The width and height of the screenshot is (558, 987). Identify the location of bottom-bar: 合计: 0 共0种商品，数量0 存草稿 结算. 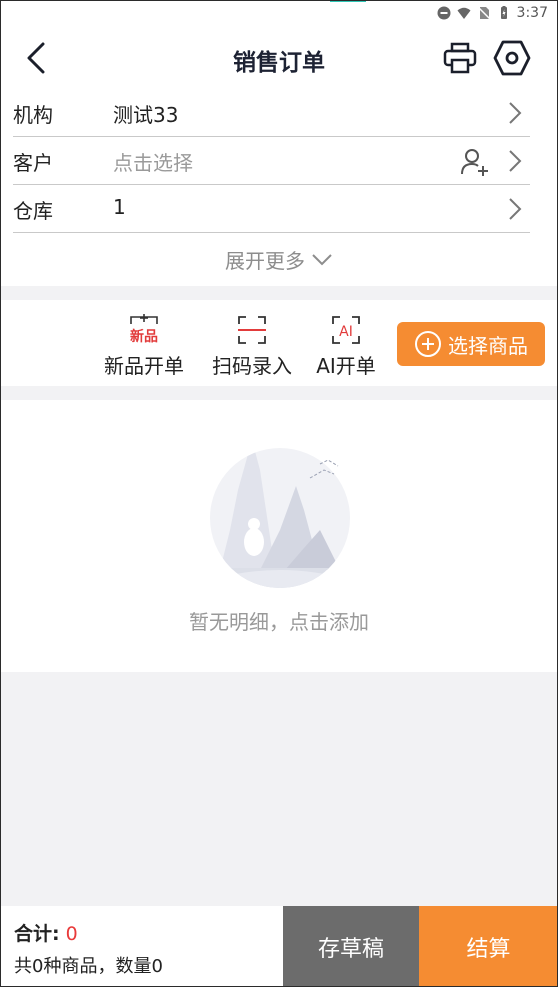
(279, 946).